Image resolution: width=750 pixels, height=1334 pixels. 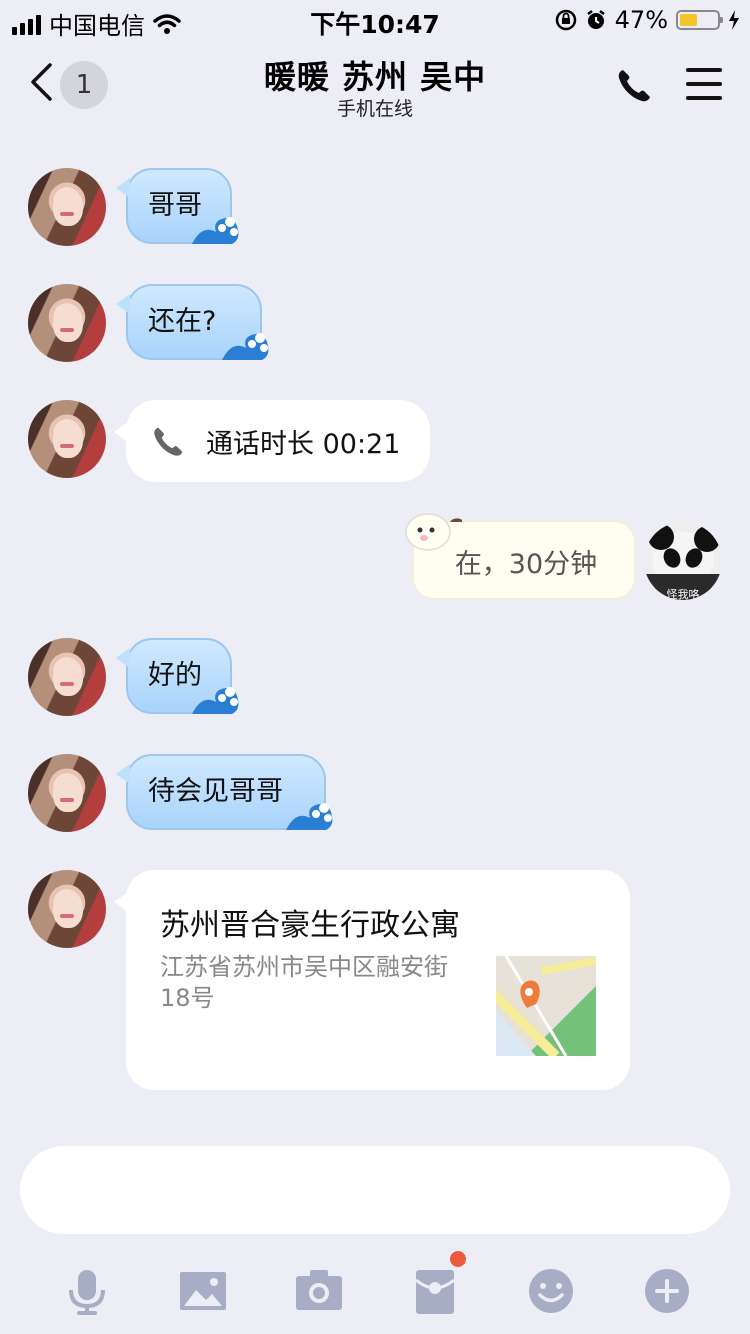 What do you see at coordinates (546, 1006) in the screenshot?
I see `map-thumbnail-icon` at bounding box center [546, 1006].